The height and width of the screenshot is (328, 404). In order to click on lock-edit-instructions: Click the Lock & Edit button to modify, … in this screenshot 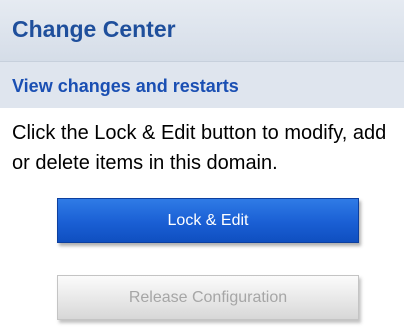, I will do `click(199, 148)`.